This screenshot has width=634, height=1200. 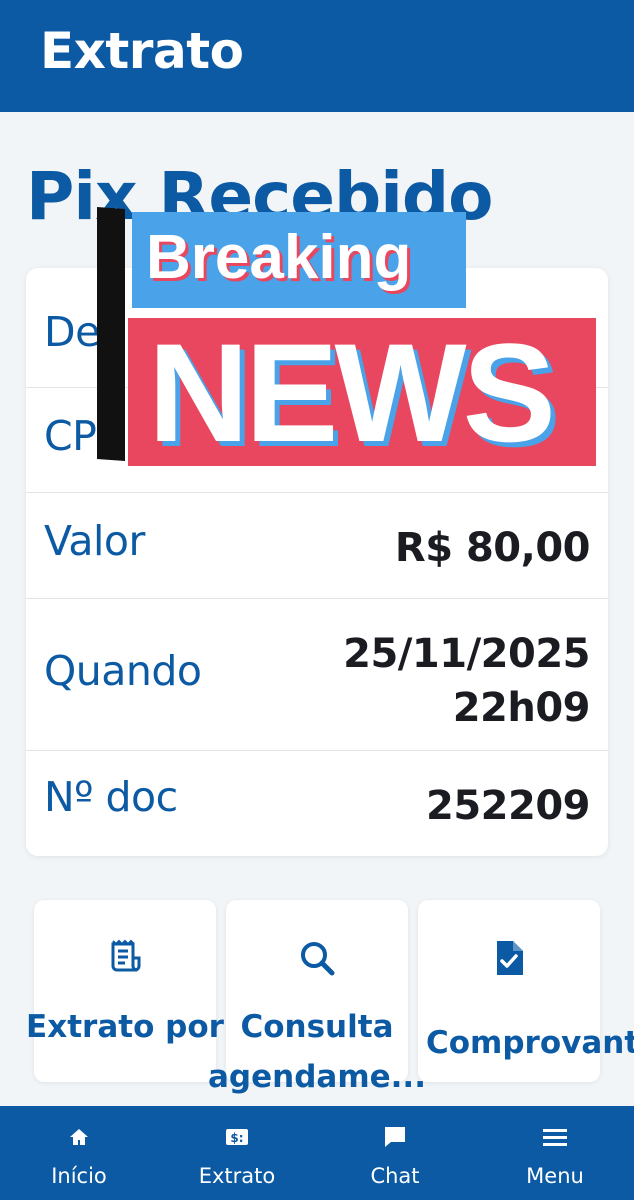 What do you see at coordinates (555, 1176) in the screenshot?
I see `tab-label: Menu` at bounding box center [555, 1176].